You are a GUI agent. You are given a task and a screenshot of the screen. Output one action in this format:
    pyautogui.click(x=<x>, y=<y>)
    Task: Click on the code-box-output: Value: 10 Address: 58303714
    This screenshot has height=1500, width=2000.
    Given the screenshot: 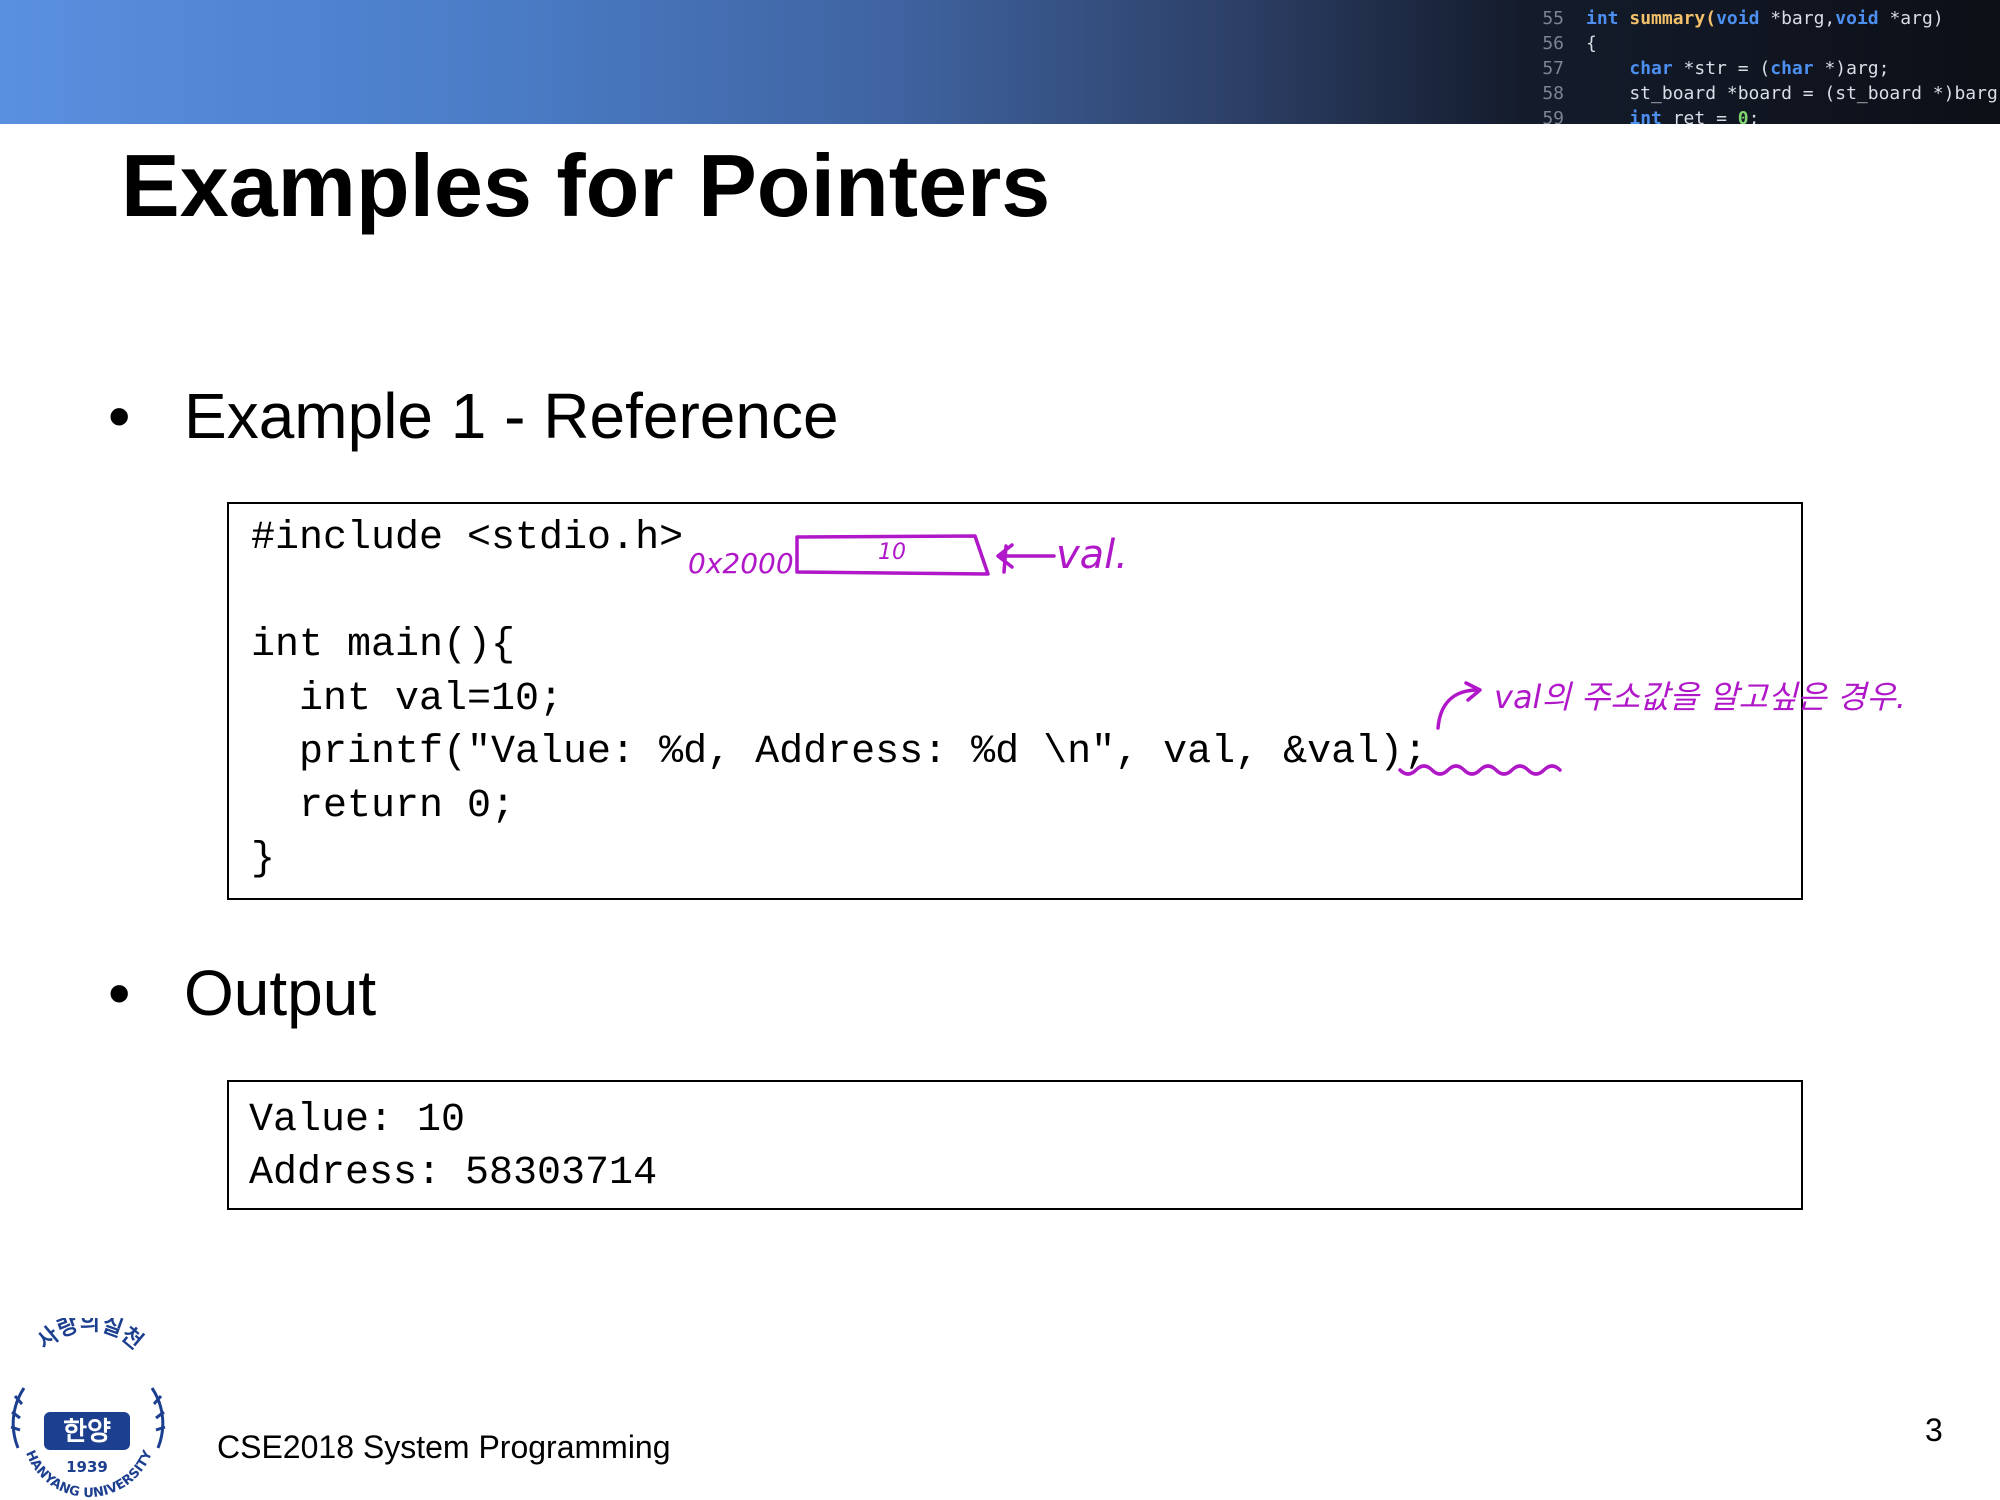 What is the action you would take?
    pyautogui.click(x=1015, y=1145)
    